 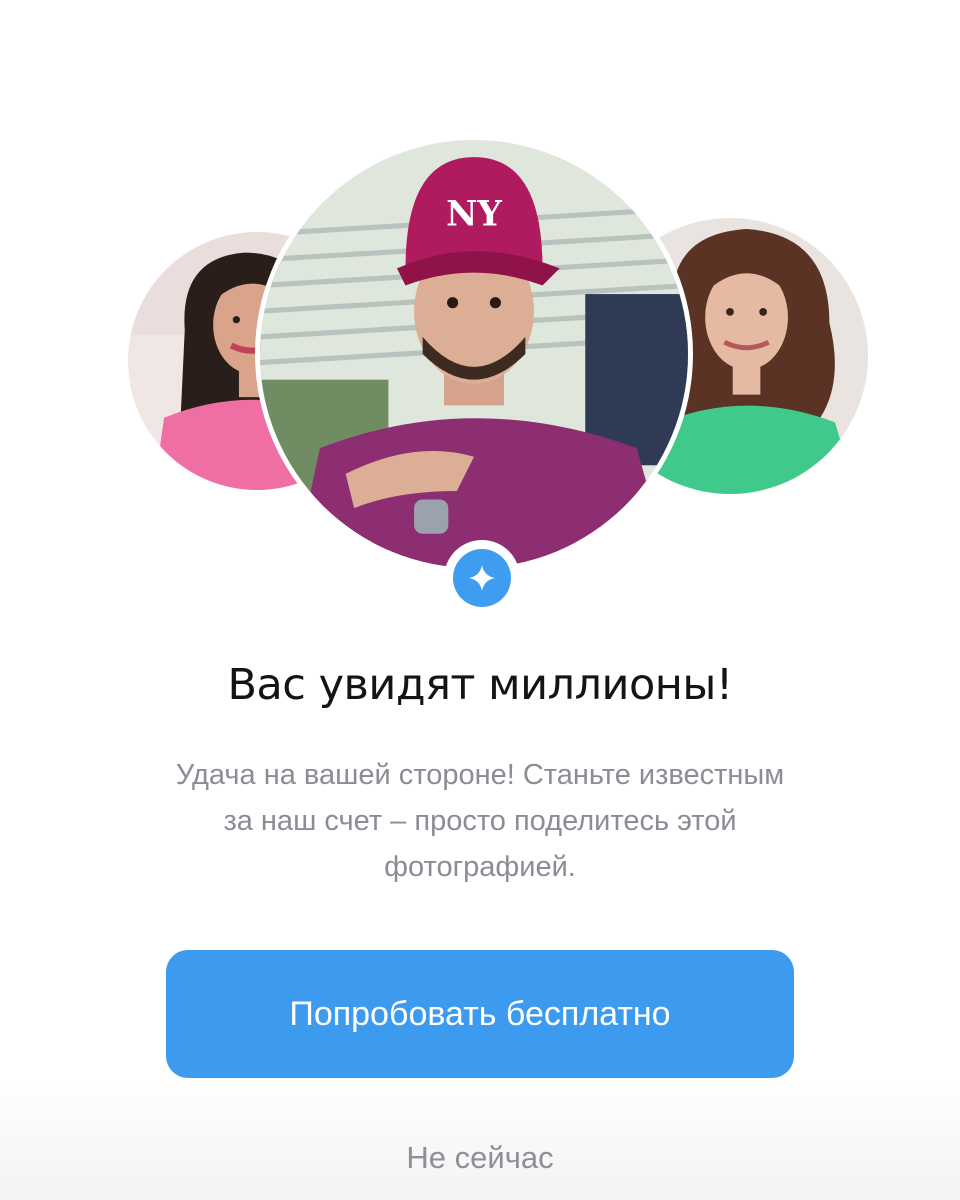 I want to click on star-badge, so click(x=482, y=578).